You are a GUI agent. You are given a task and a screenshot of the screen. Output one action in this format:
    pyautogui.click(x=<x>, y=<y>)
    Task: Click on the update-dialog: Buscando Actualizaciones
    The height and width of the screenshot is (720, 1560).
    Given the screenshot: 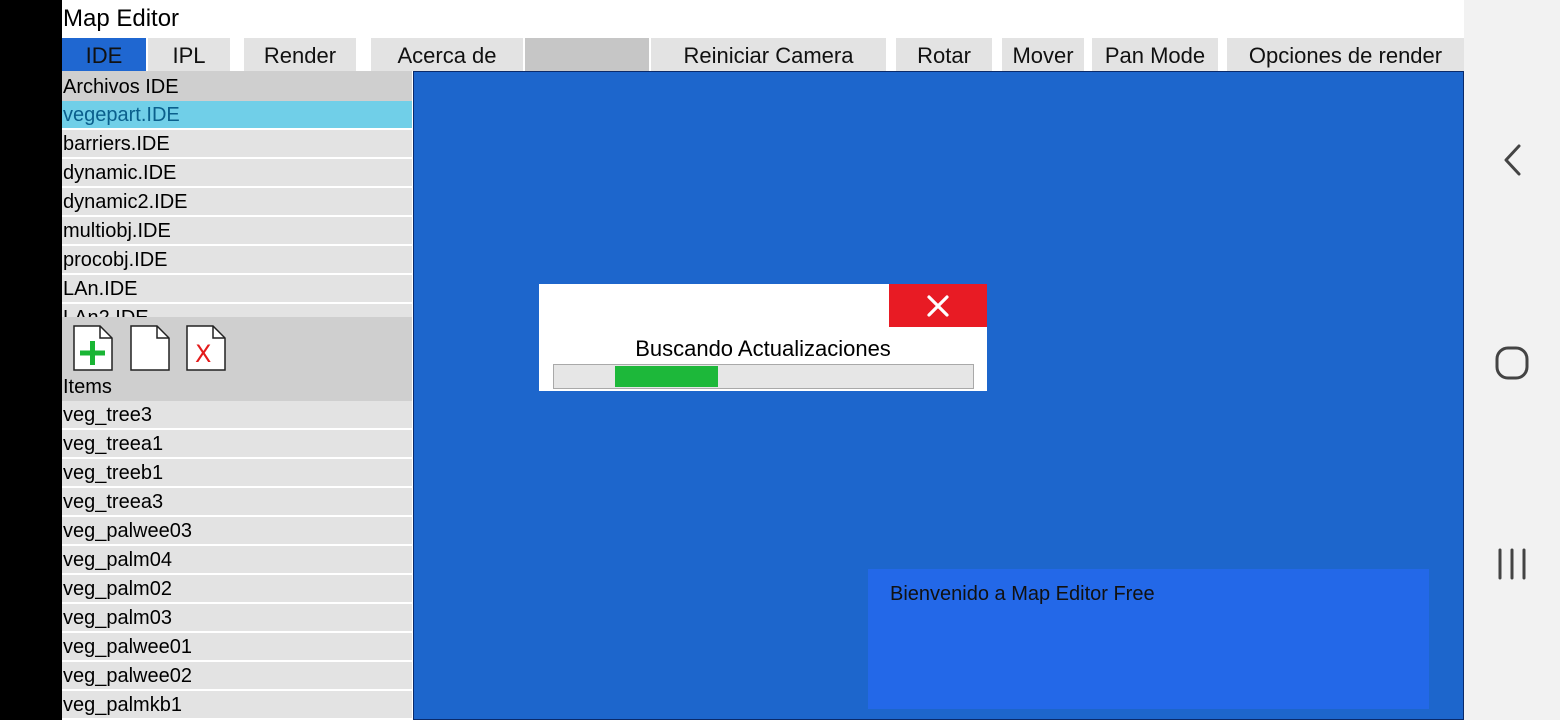 What is the action you would take?
    pyautogui.click(x=763, y=337)
    